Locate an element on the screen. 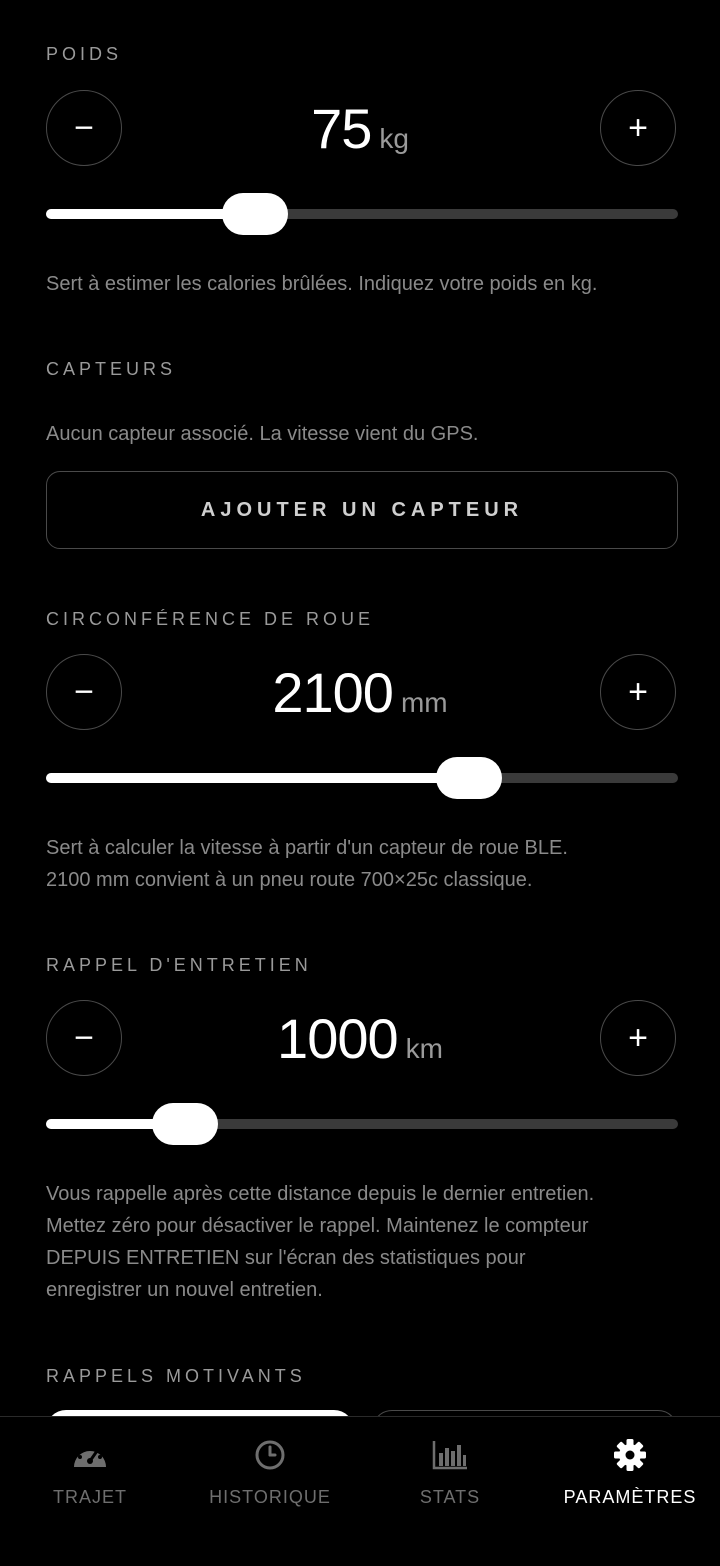 The width and height of the screenshot is (720, 1566). tab-parametres: PARAMÈTRES is located at coordinates (630, 1491).